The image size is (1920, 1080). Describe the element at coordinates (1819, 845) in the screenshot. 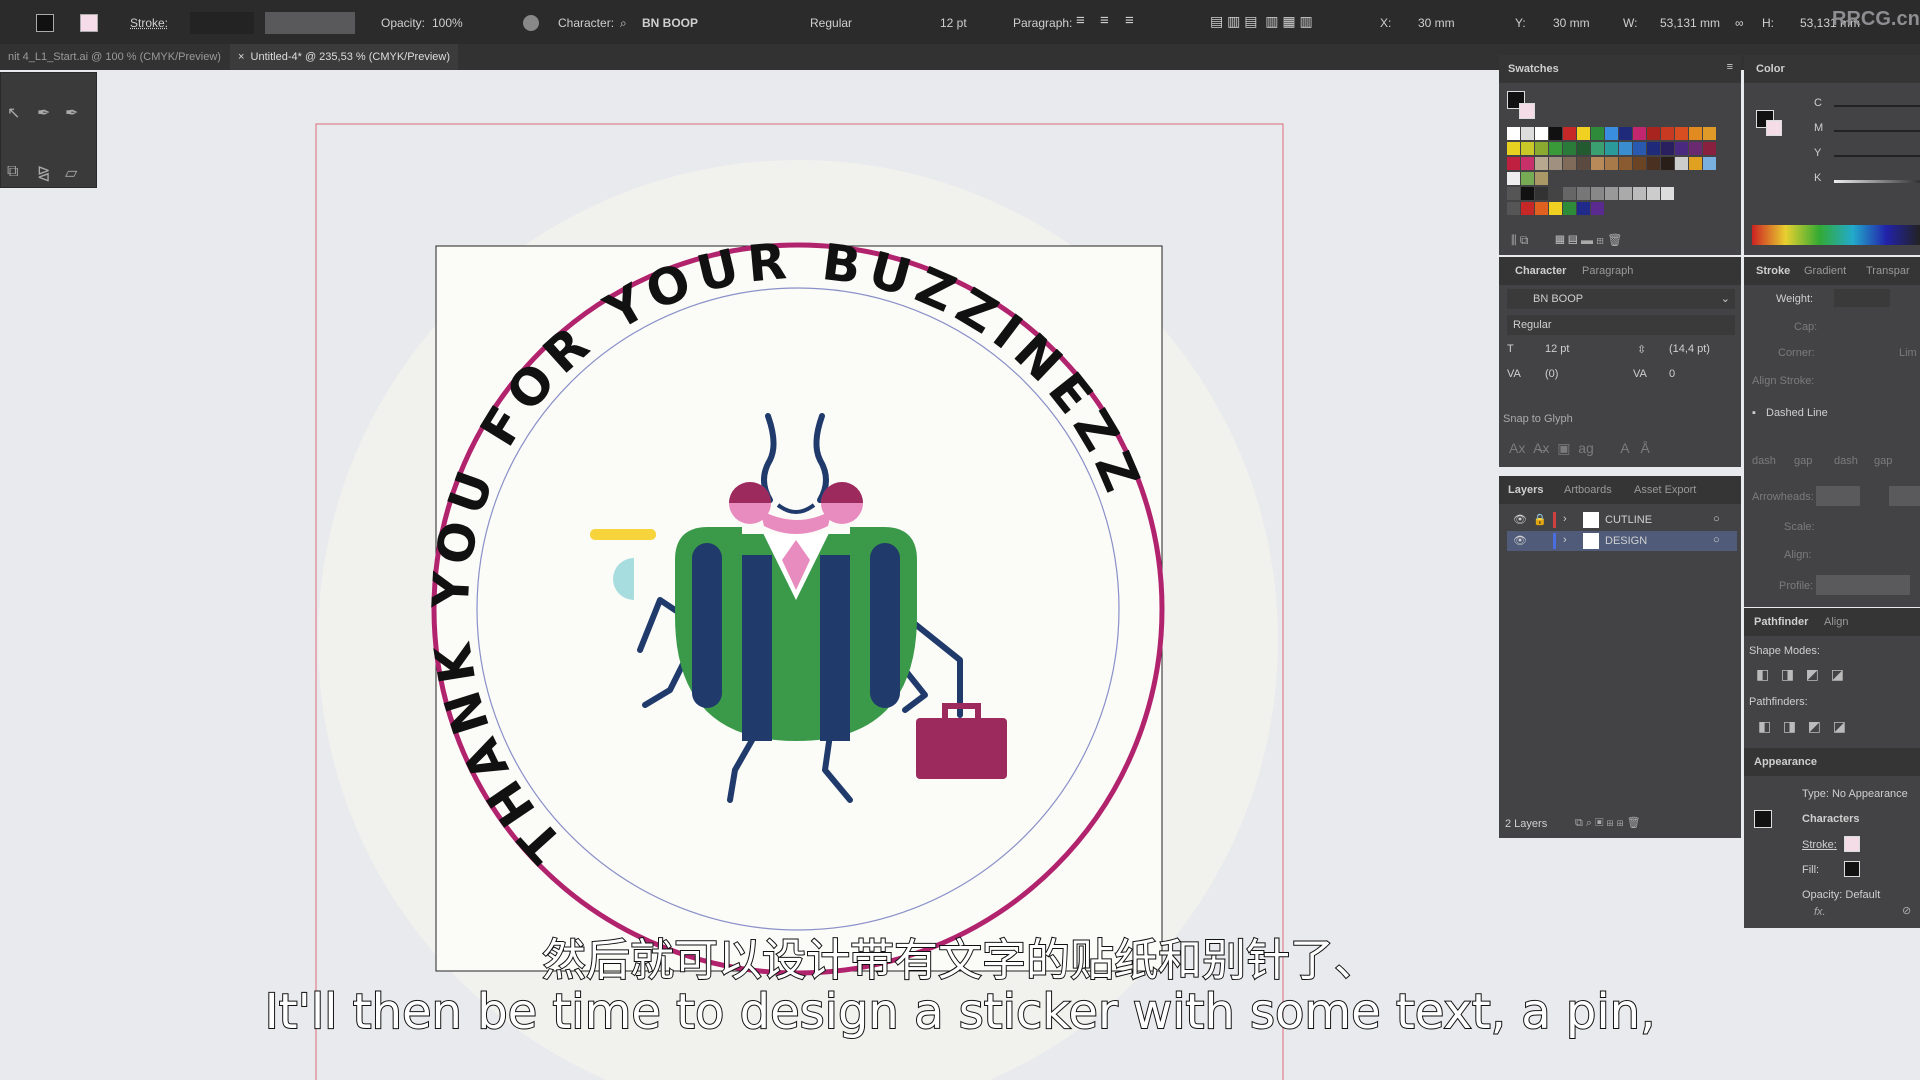

I see `stroke-link: Stroke:` at that location.